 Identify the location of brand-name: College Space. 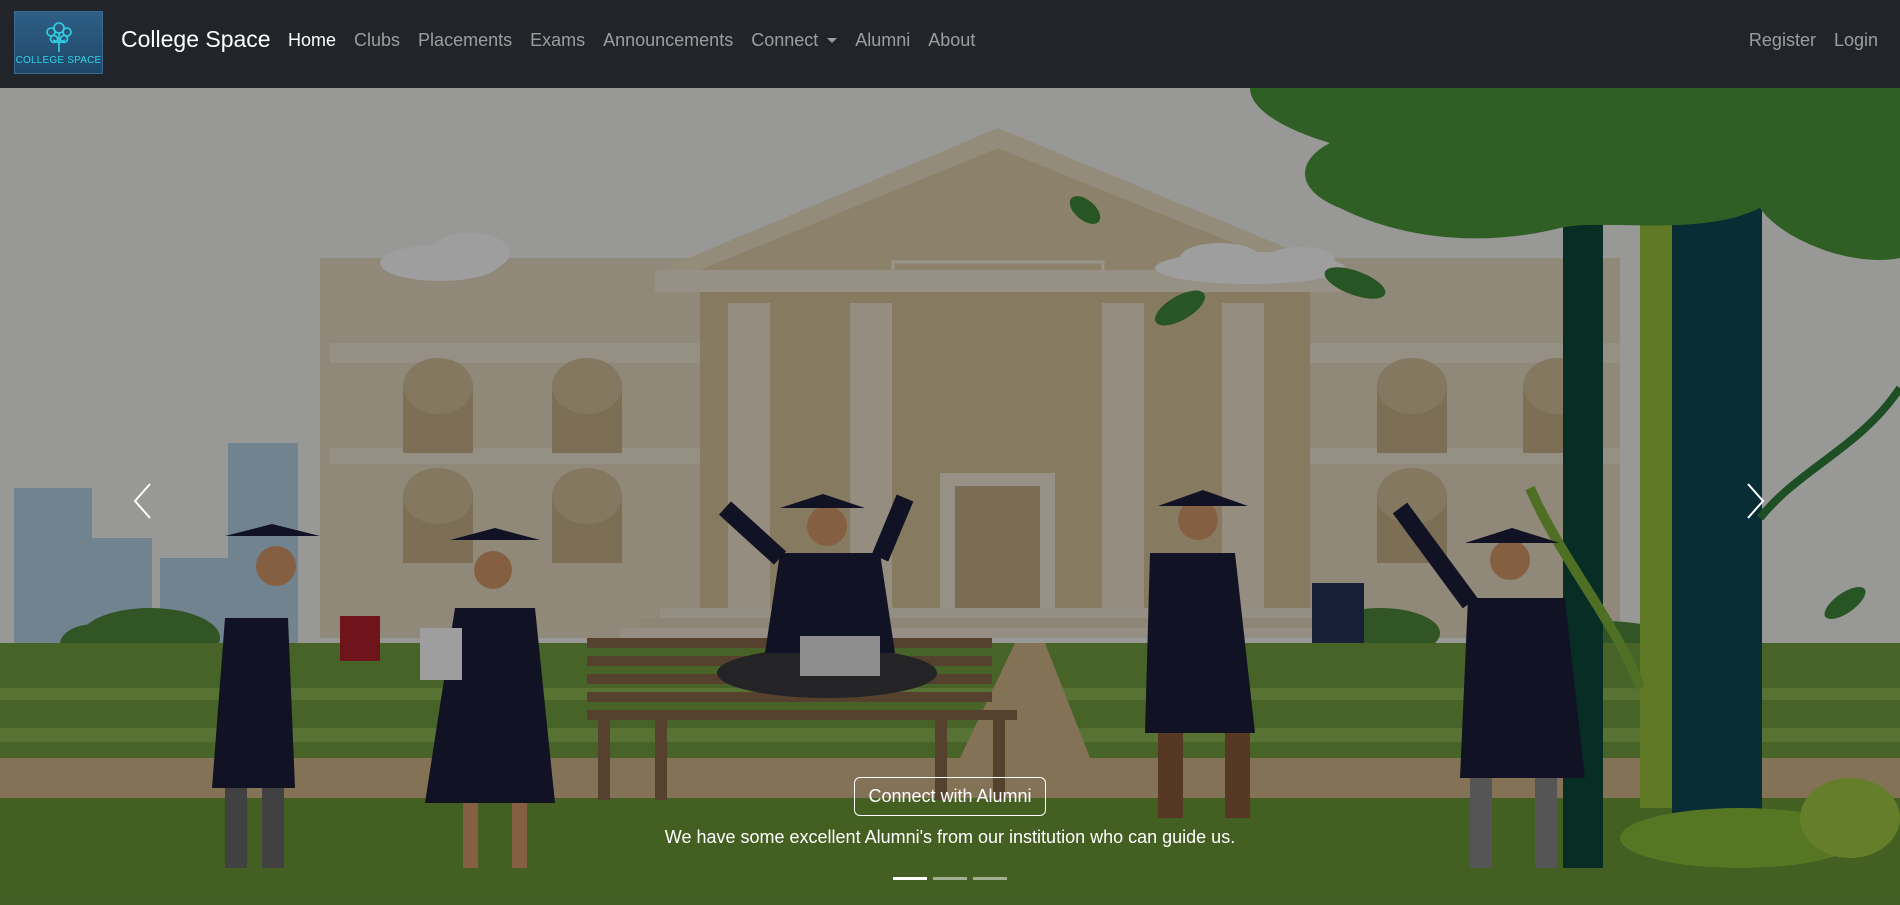
(196, 39).